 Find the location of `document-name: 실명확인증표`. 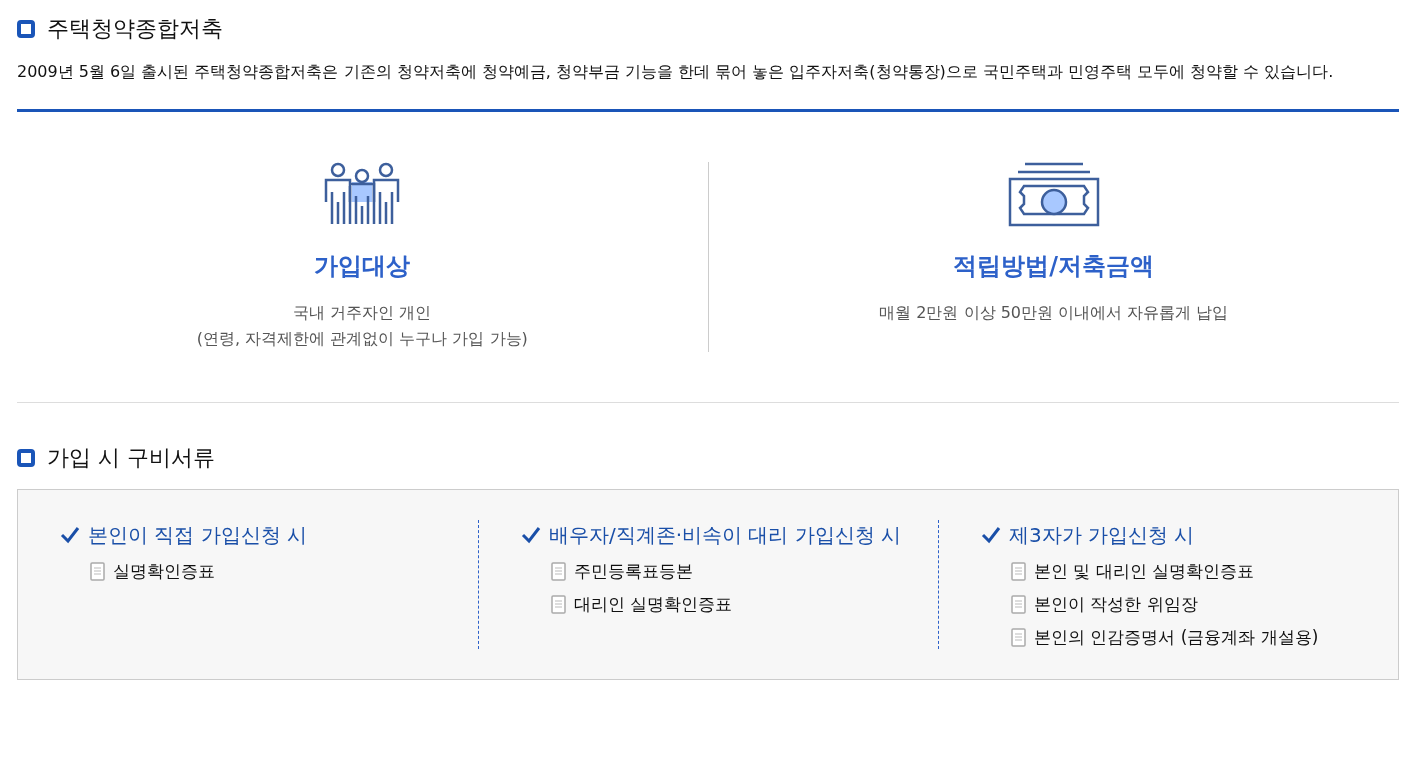

document-name: 실명확인증표 is located at coordinates (164, 571).